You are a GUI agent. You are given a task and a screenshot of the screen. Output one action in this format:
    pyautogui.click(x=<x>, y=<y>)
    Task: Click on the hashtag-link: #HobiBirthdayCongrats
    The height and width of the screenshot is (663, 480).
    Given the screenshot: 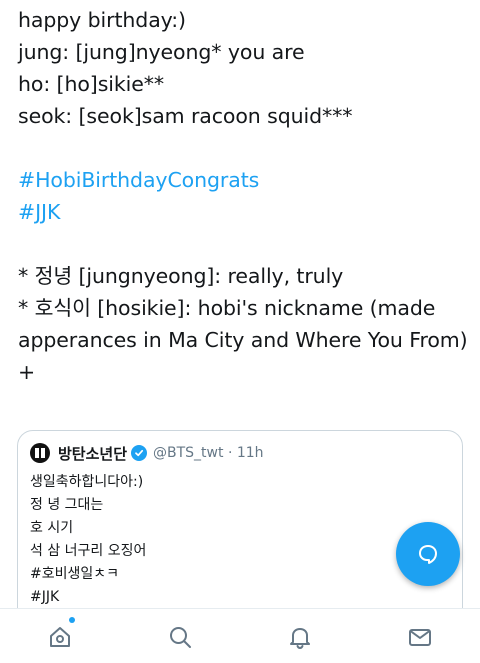 What is the action you would take?
    pyautogui.click(x=243, y=180)
    